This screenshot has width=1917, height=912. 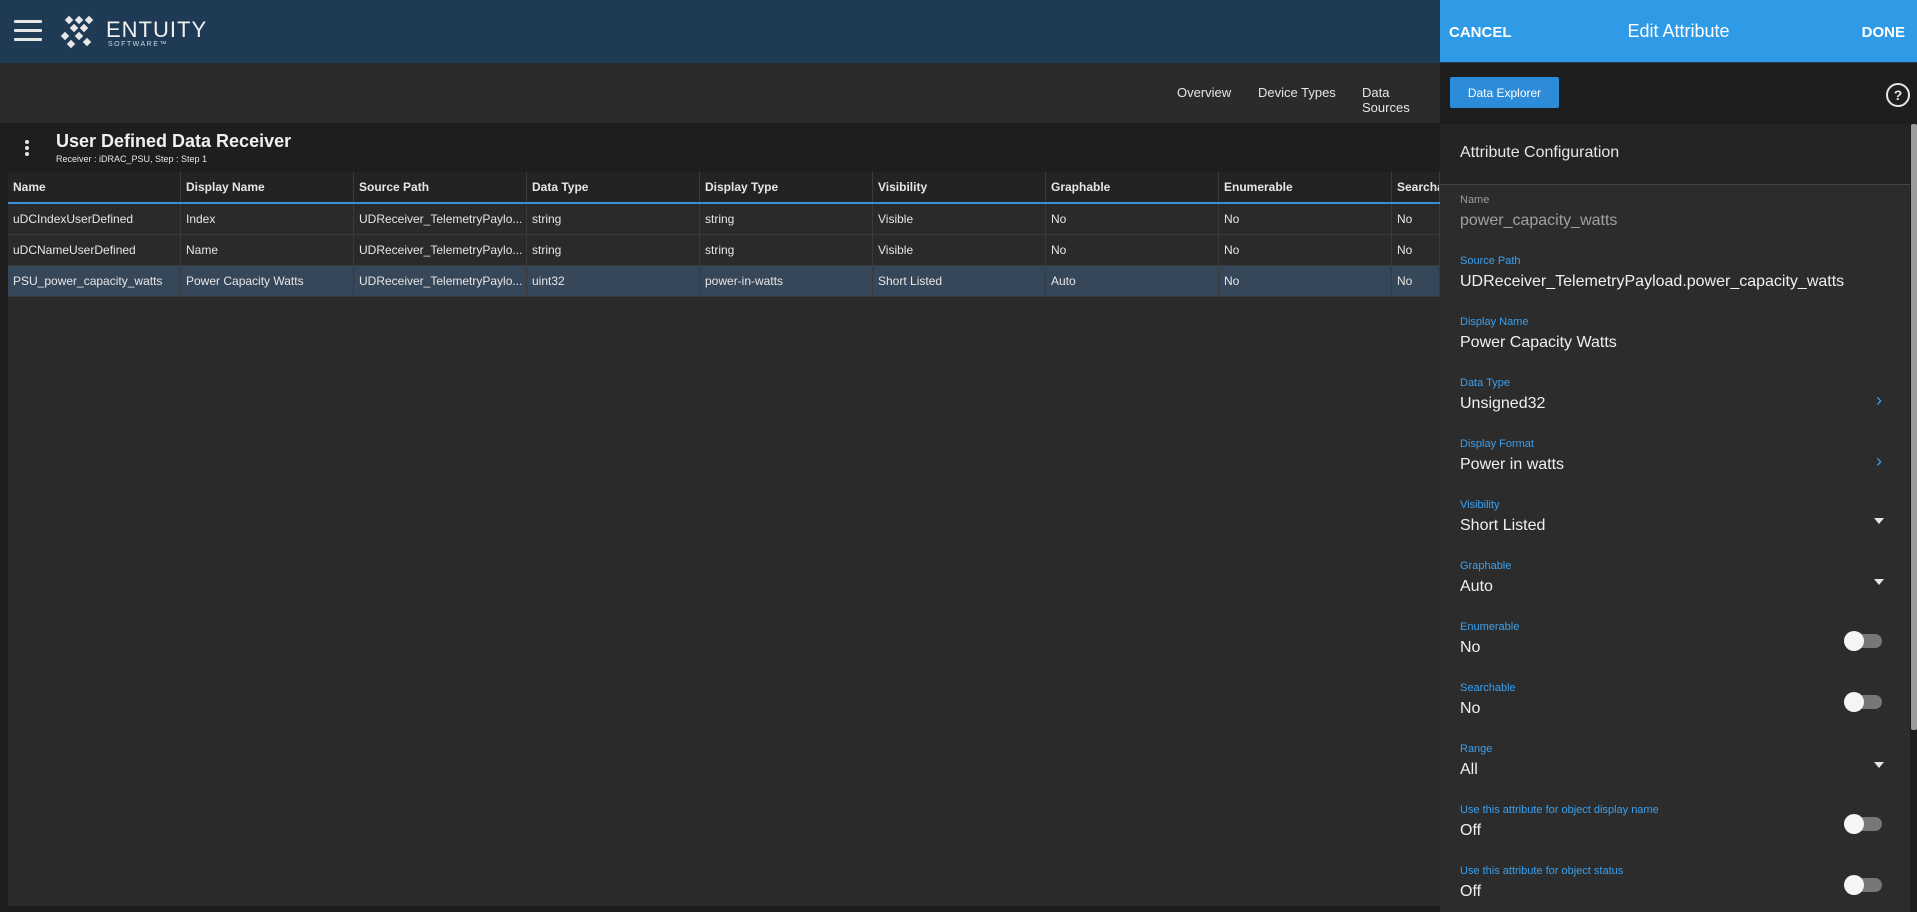 I want to click on field-label: Range, so click(x=1476, y=749).